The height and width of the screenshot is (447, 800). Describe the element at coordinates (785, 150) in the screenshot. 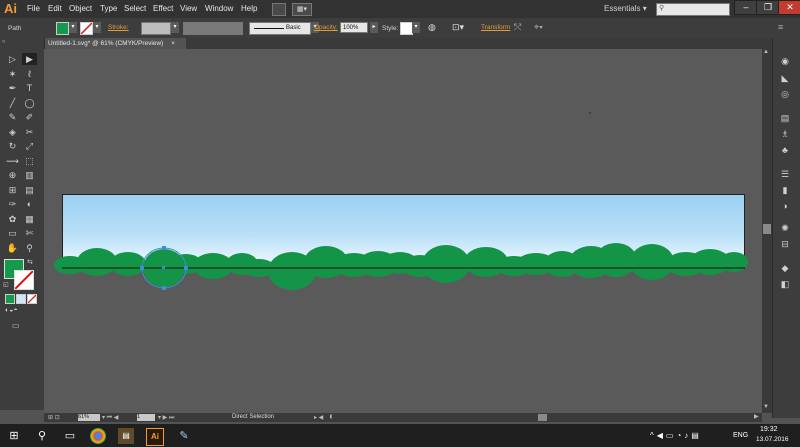

I see `symbols-icon: ♣` at that location.